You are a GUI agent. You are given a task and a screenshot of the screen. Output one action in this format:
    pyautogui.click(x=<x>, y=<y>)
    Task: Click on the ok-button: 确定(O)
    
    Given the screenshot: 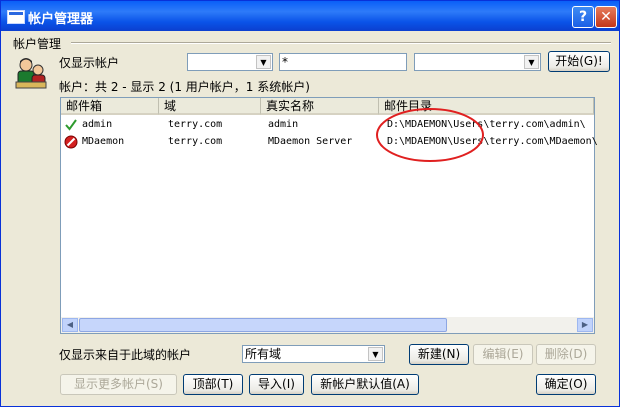 What is the action you would take?
    pyautogui.click(x=566, y=384)
    